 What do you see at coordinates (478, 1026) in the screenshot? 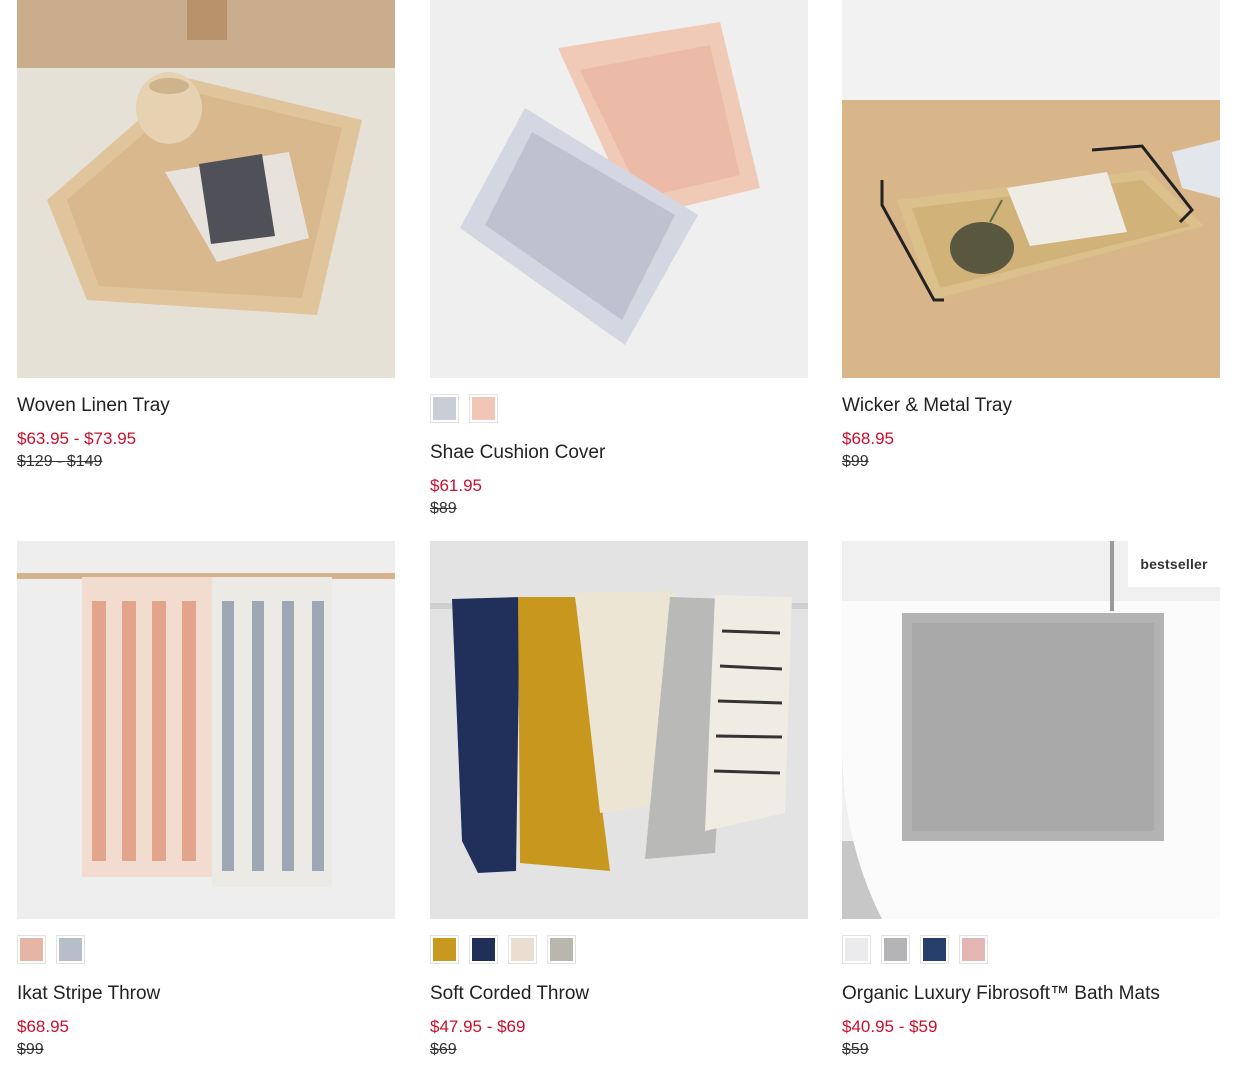
I see `sale-price: $47.95 - $69` at bounding box center [478, 1026].